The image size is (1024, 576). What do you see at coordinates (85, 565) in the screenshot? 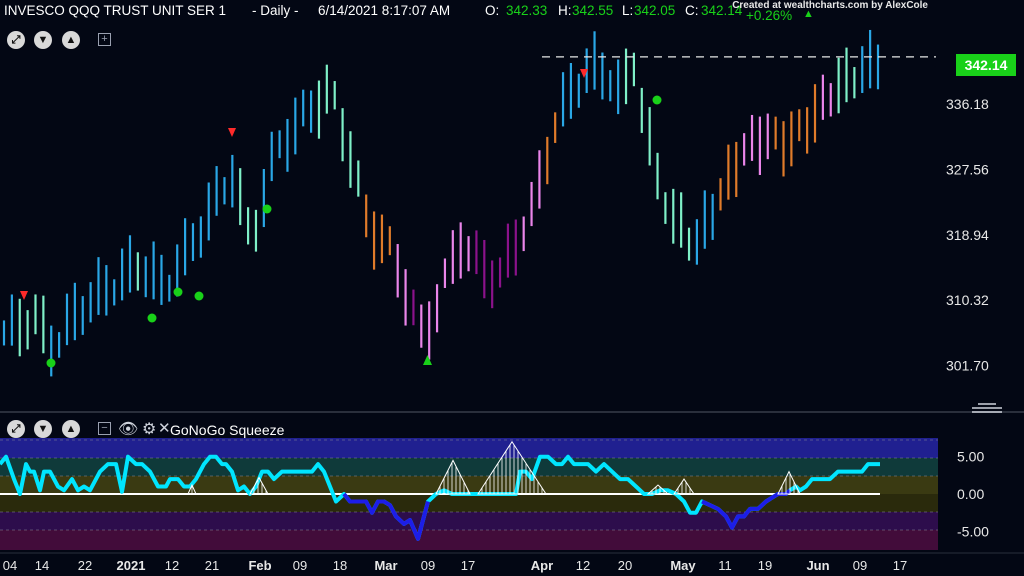
I see `x-tick-label: 22` at bounding box center [85, 565].